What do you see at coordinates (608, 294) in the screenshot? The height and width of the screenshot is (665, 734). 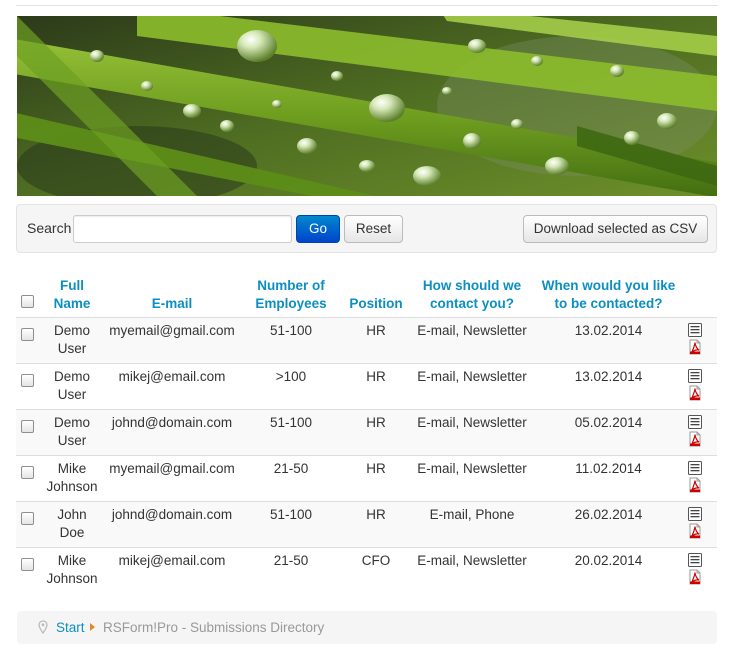 I see `column-header-when: When would you like to be contacted?` at bounding box center [608, 294].